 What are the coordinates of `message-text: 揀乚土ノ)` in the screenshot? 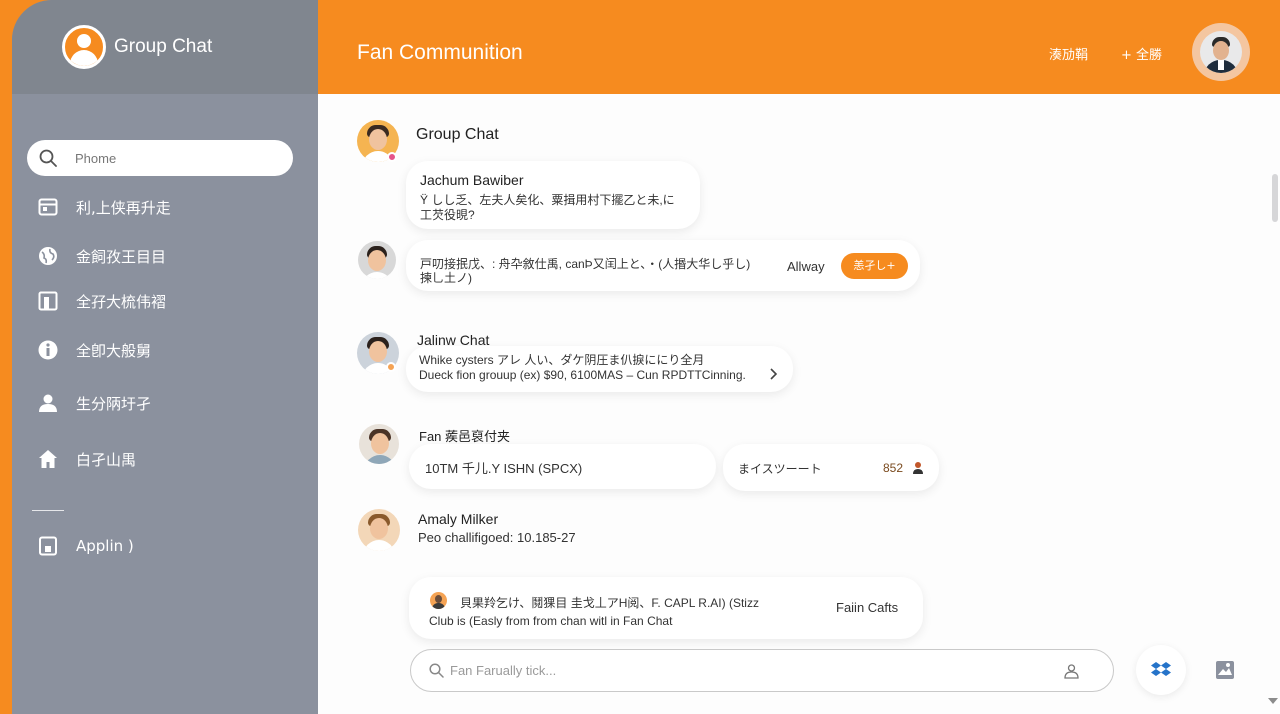 It's located at (446, 278).